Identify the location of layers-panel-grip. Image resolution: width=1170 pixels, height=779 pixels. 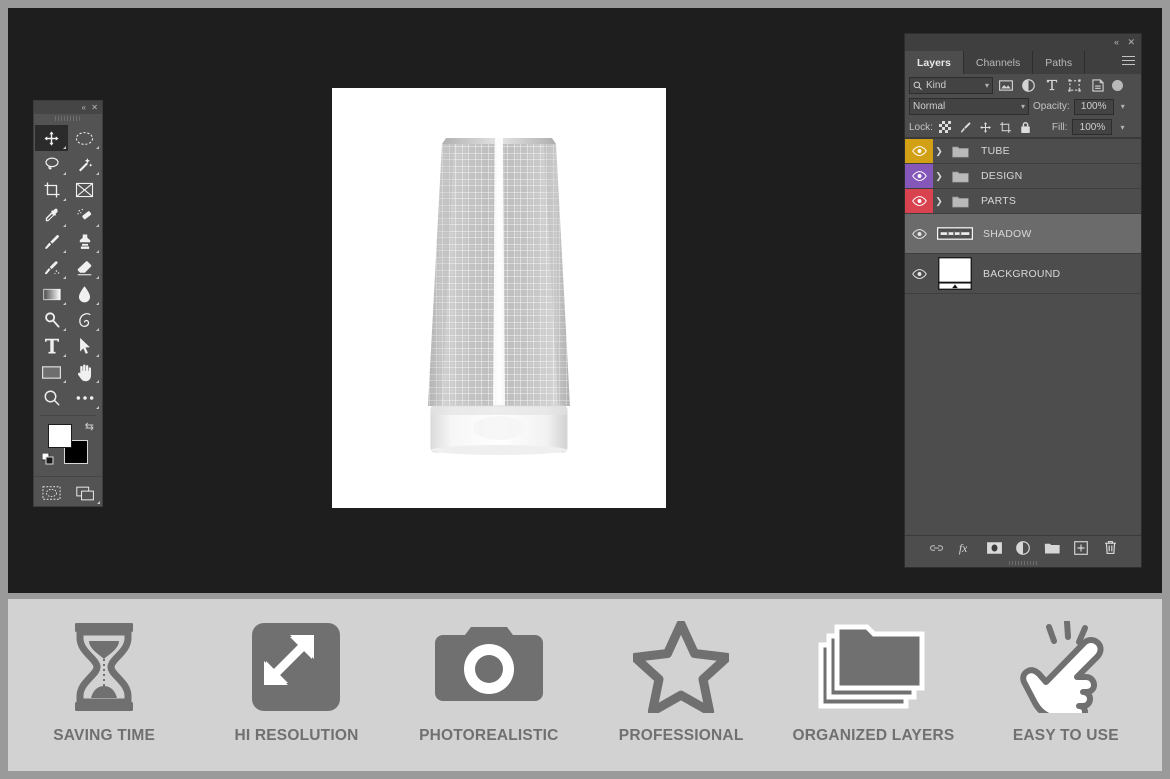
(1023, 563).